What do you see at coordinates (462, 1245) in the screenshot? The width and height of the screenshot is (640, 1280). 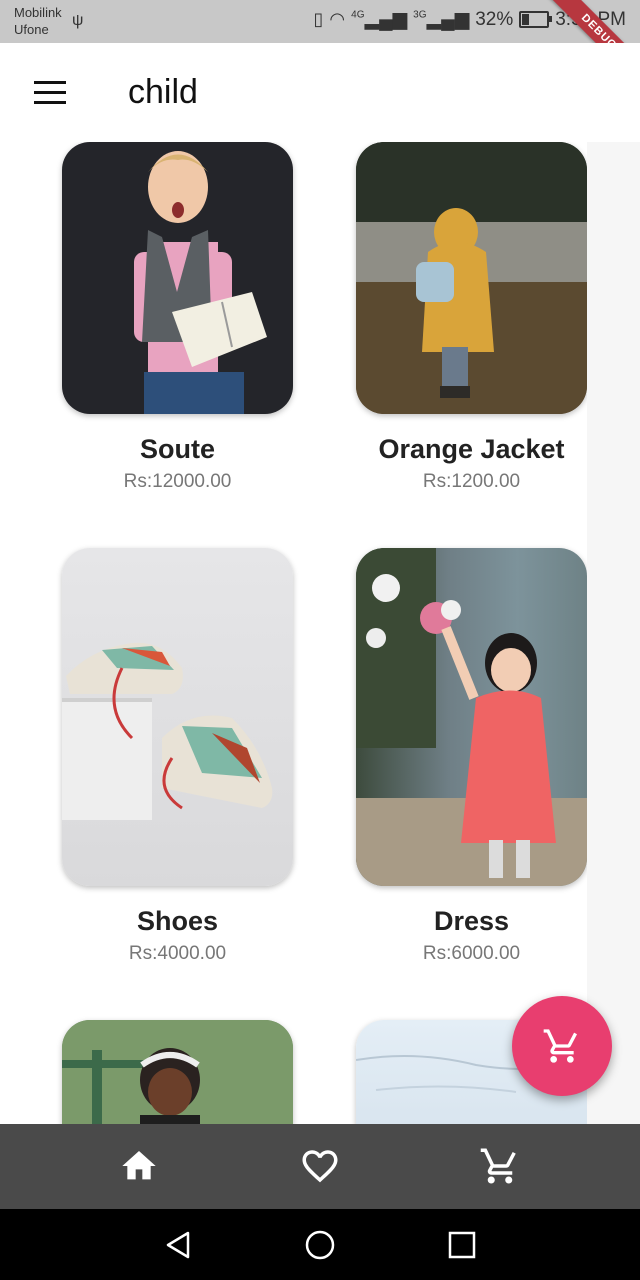 I see `square-icon` at bounding box center [462, 1245].